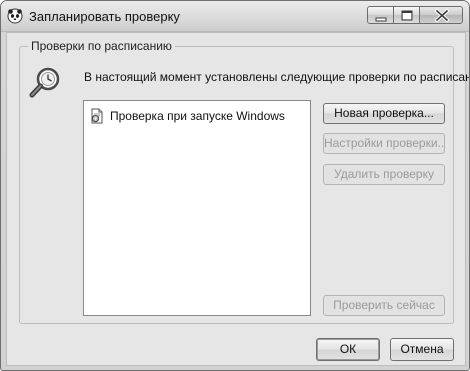 The image size is (470, 371). I want to click on maximize-button, so click(406, 15).